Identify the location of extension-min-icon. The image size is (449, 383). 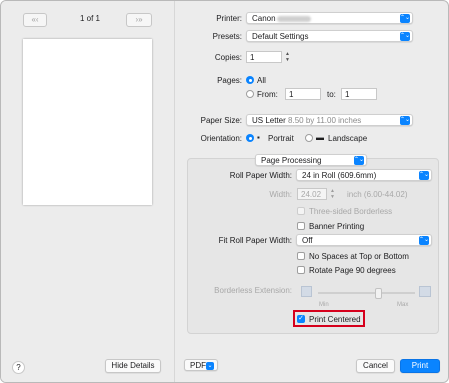
(306, 291).